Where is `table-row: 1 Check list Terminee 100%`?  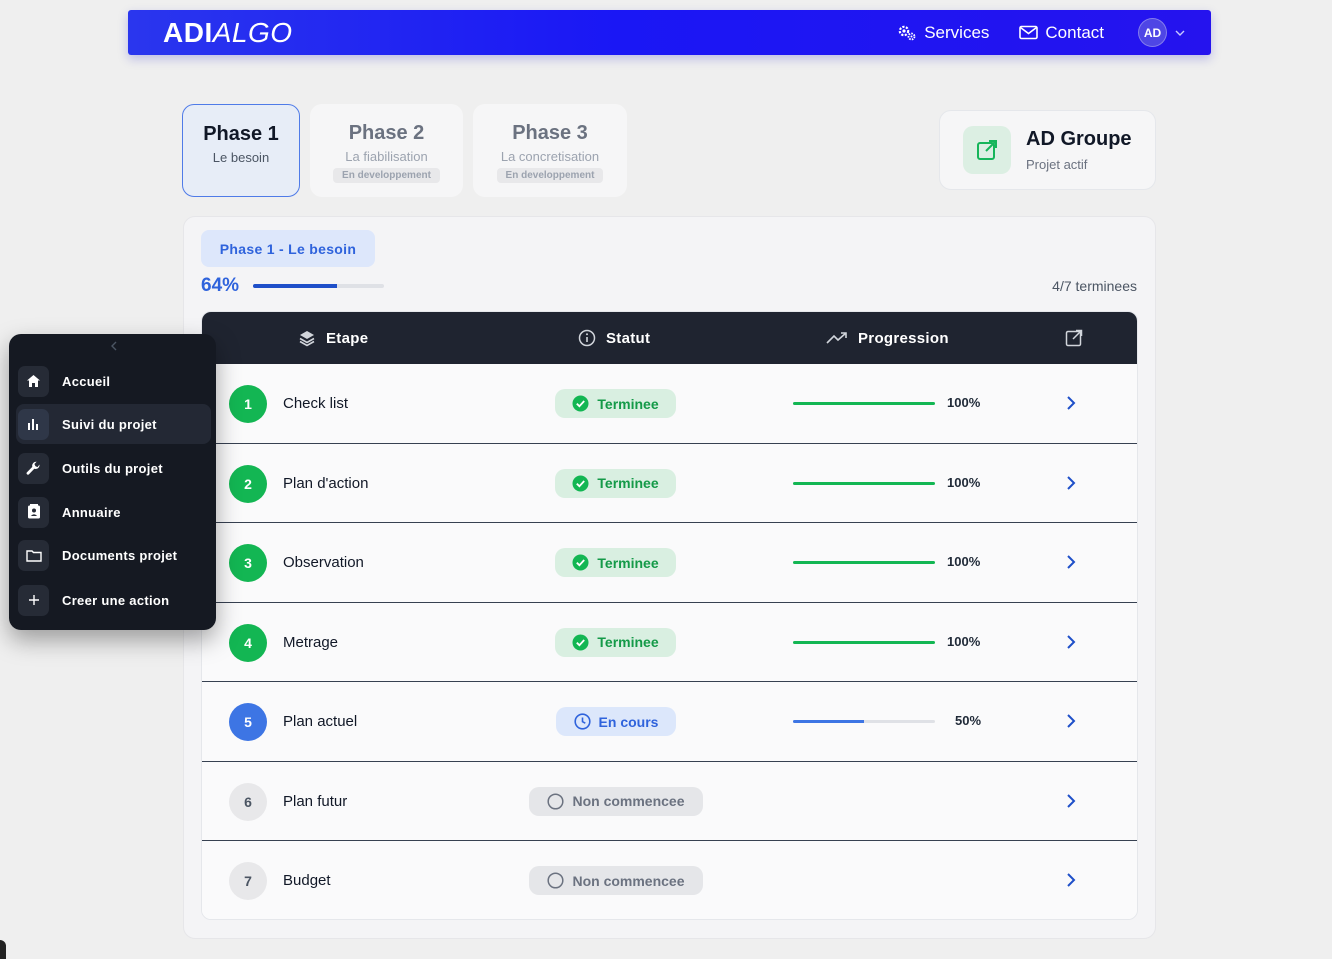
table-row: 1 Check list Terminee 100% is located at coordinates (669, 404).